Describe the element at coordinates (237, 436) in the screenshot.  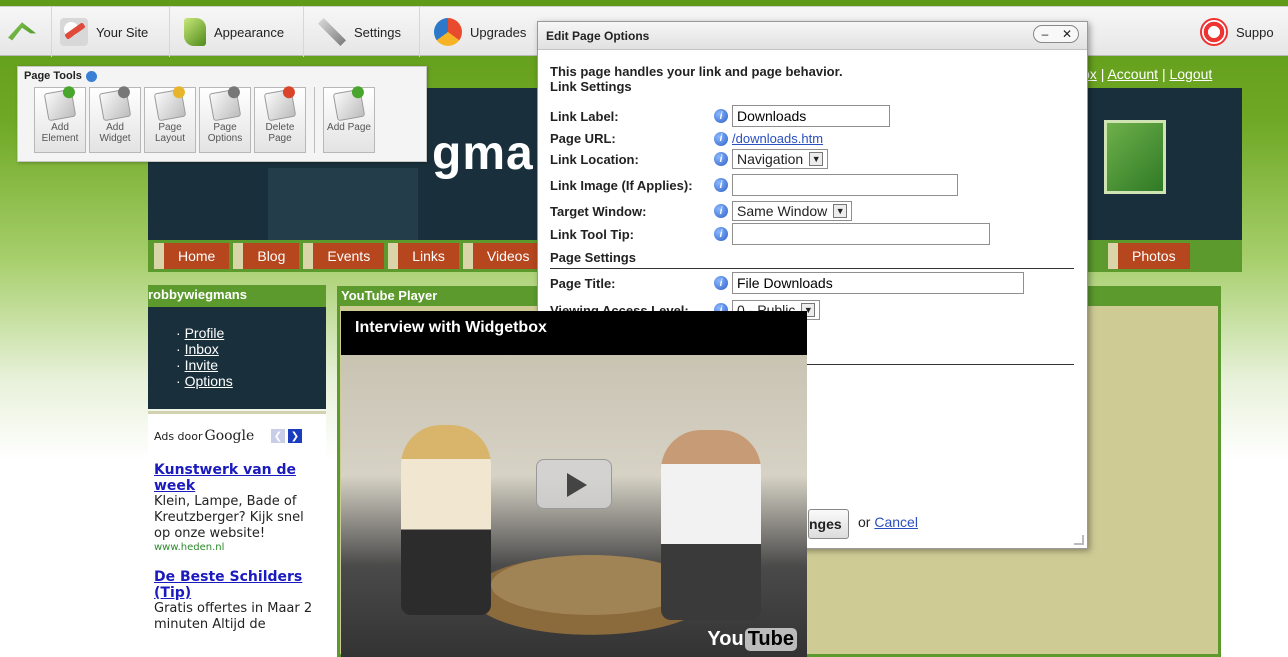
I see `ads-header: Ads door Google ❮ ❯` at that location.